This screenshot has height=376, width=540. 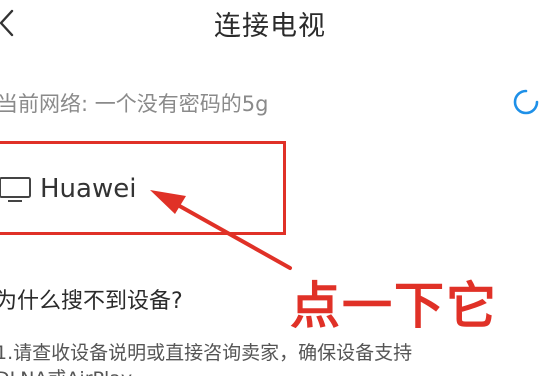 I want to click on device-item-huawei: Huawei, so click(x=68, y=189).